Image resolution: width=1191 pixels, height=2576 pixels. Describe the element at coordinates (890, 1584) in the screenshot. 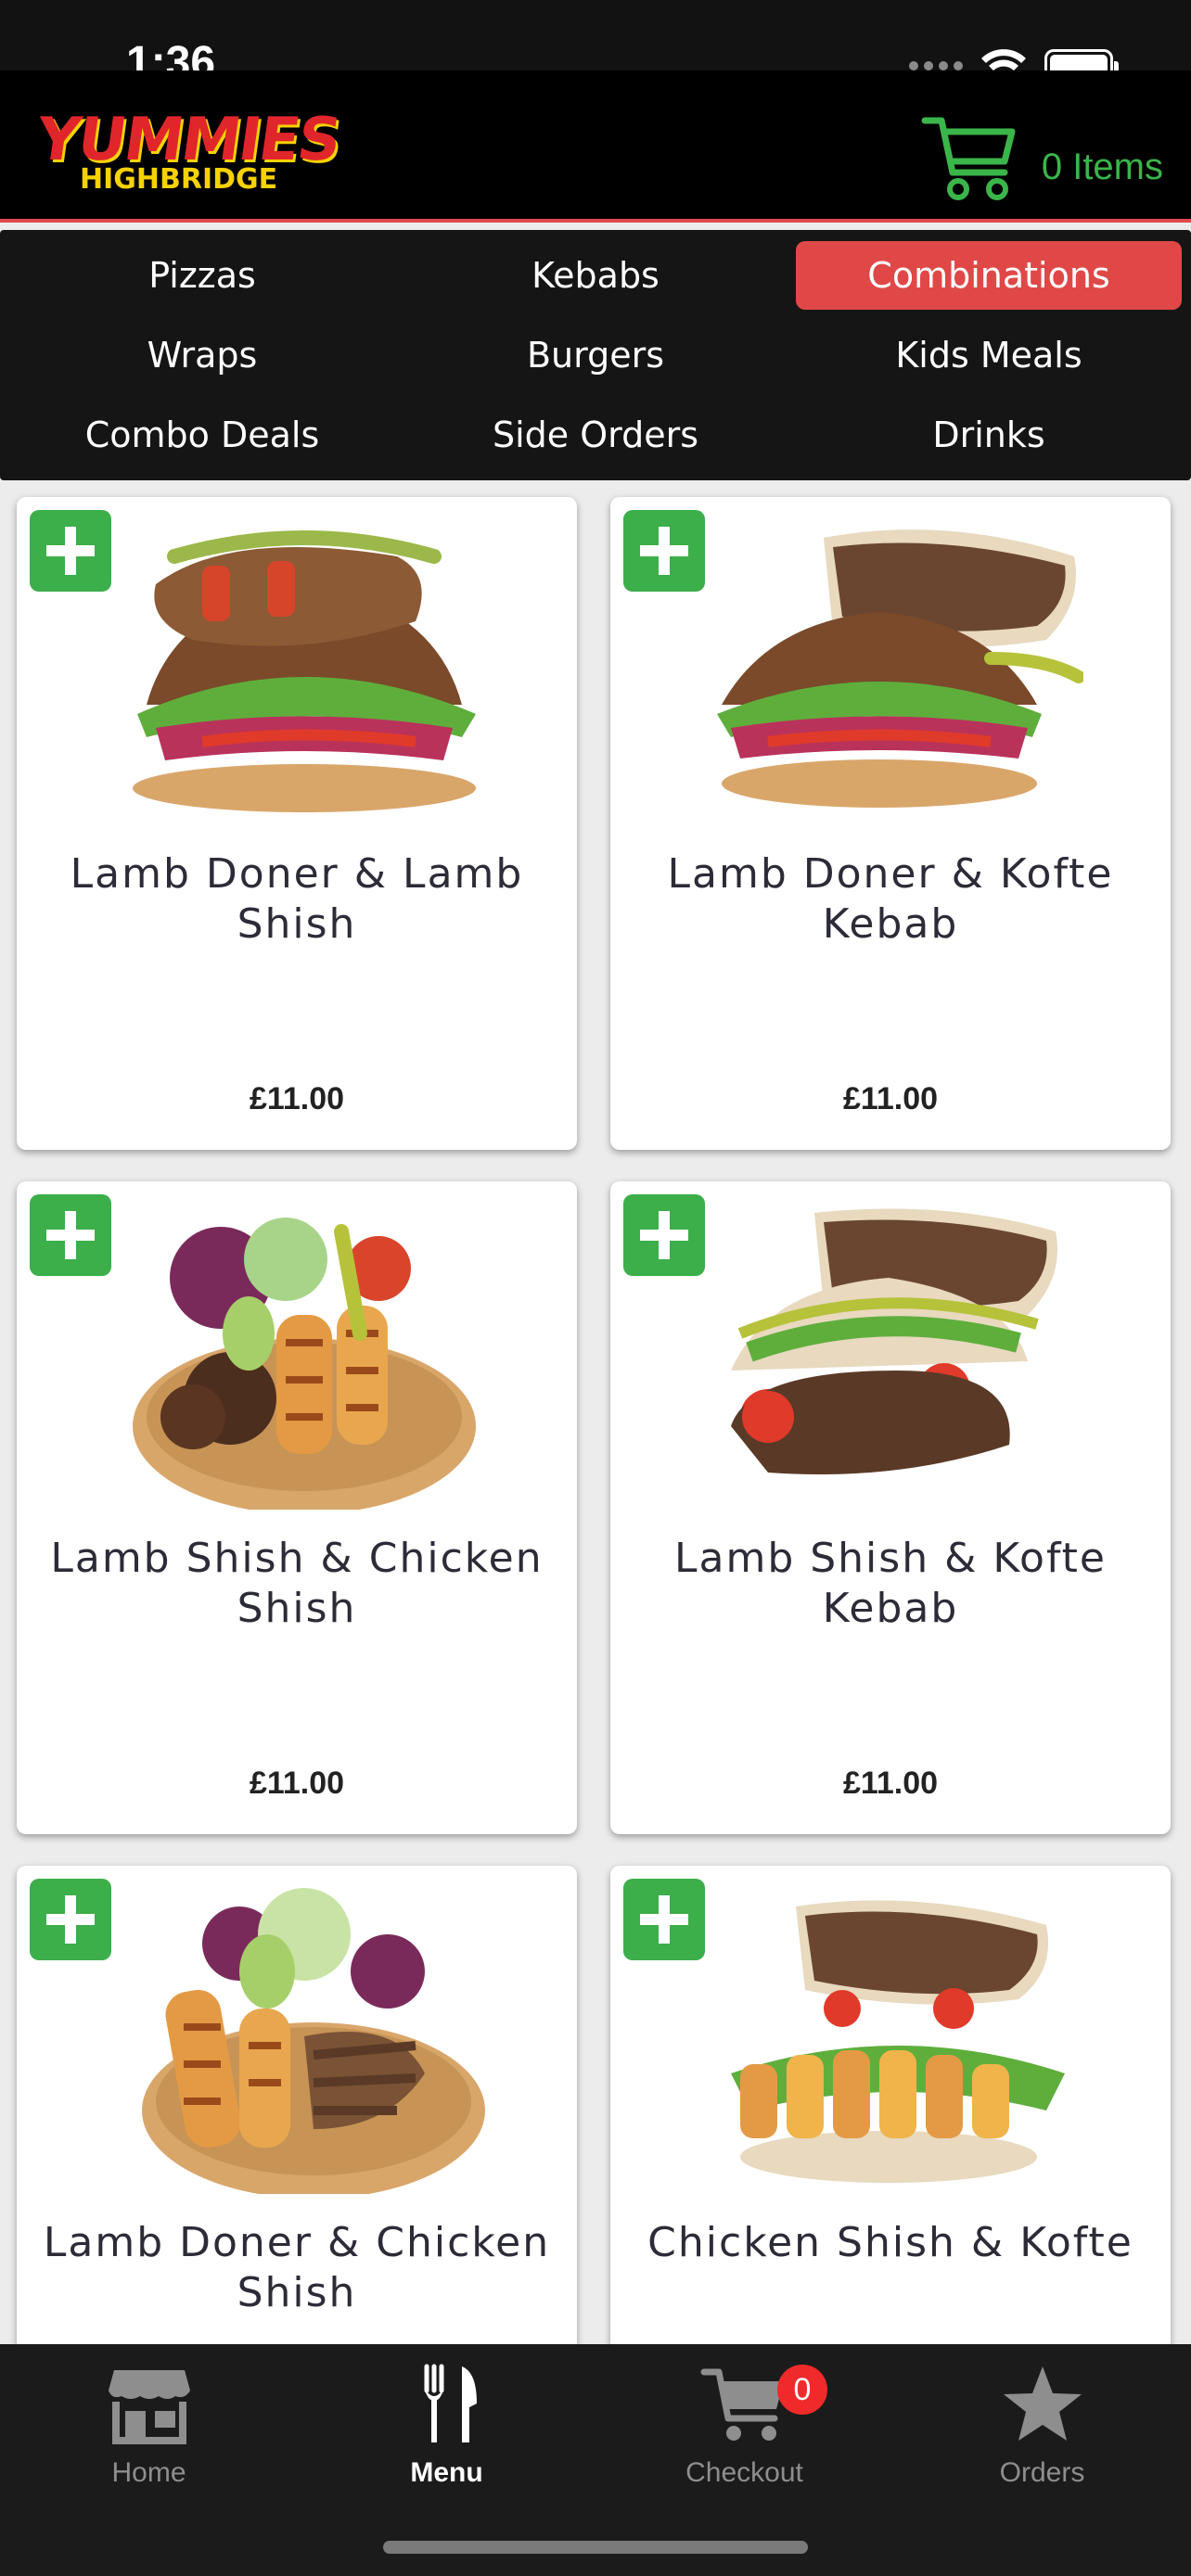

I see `product-name: Lamb Shish & Kofte Kebab` at that location.